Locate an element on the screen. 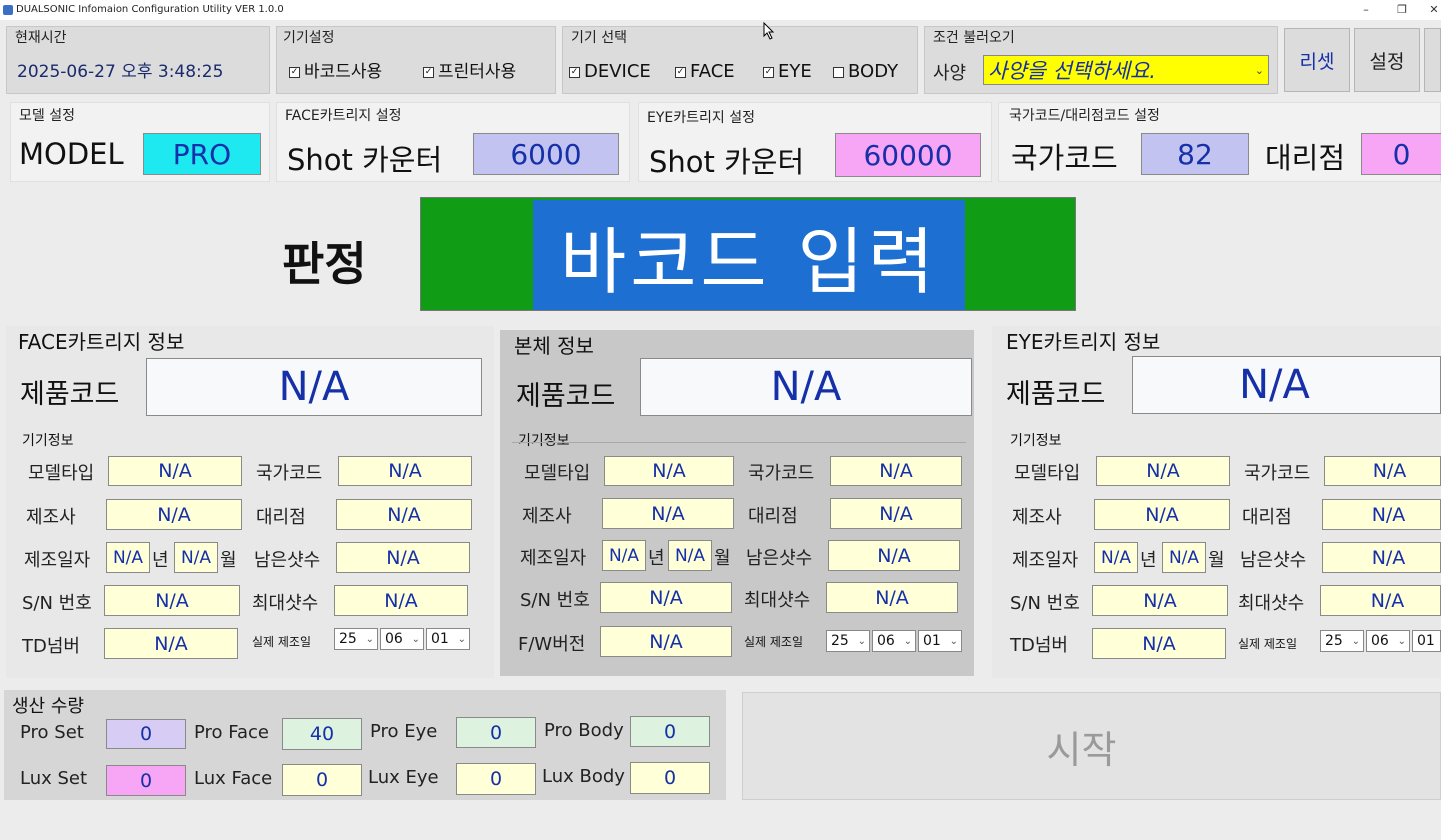  country-value: 82 is located at coordinates (1195, 154).